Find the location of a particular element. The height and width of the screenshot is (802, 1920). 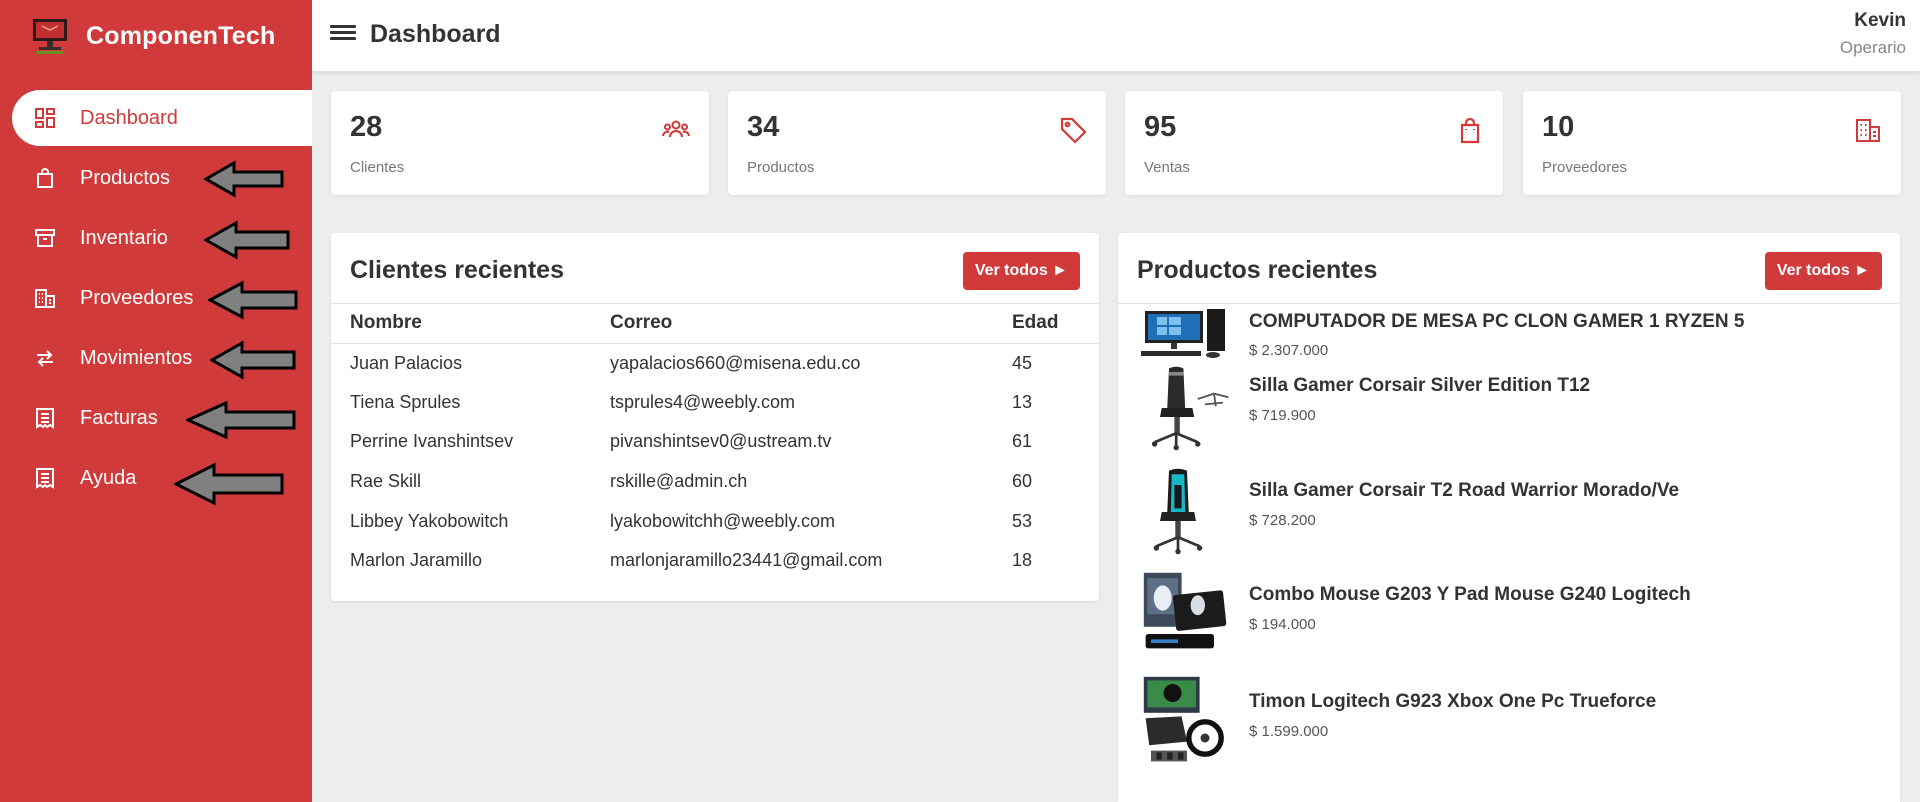

sidebar-item-dashboard: Dashboard is located at coordinates (162, 118).